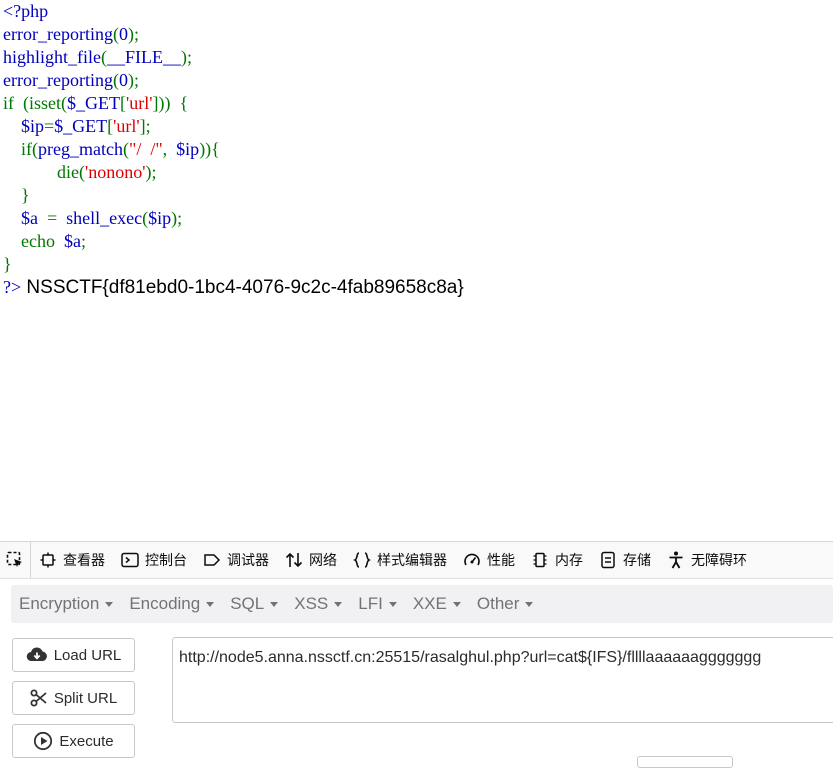  What do you see at coordinates (115, 172) in the screenshot?
I see `code-token: 'nonono'` at bounding box center [115, 172].